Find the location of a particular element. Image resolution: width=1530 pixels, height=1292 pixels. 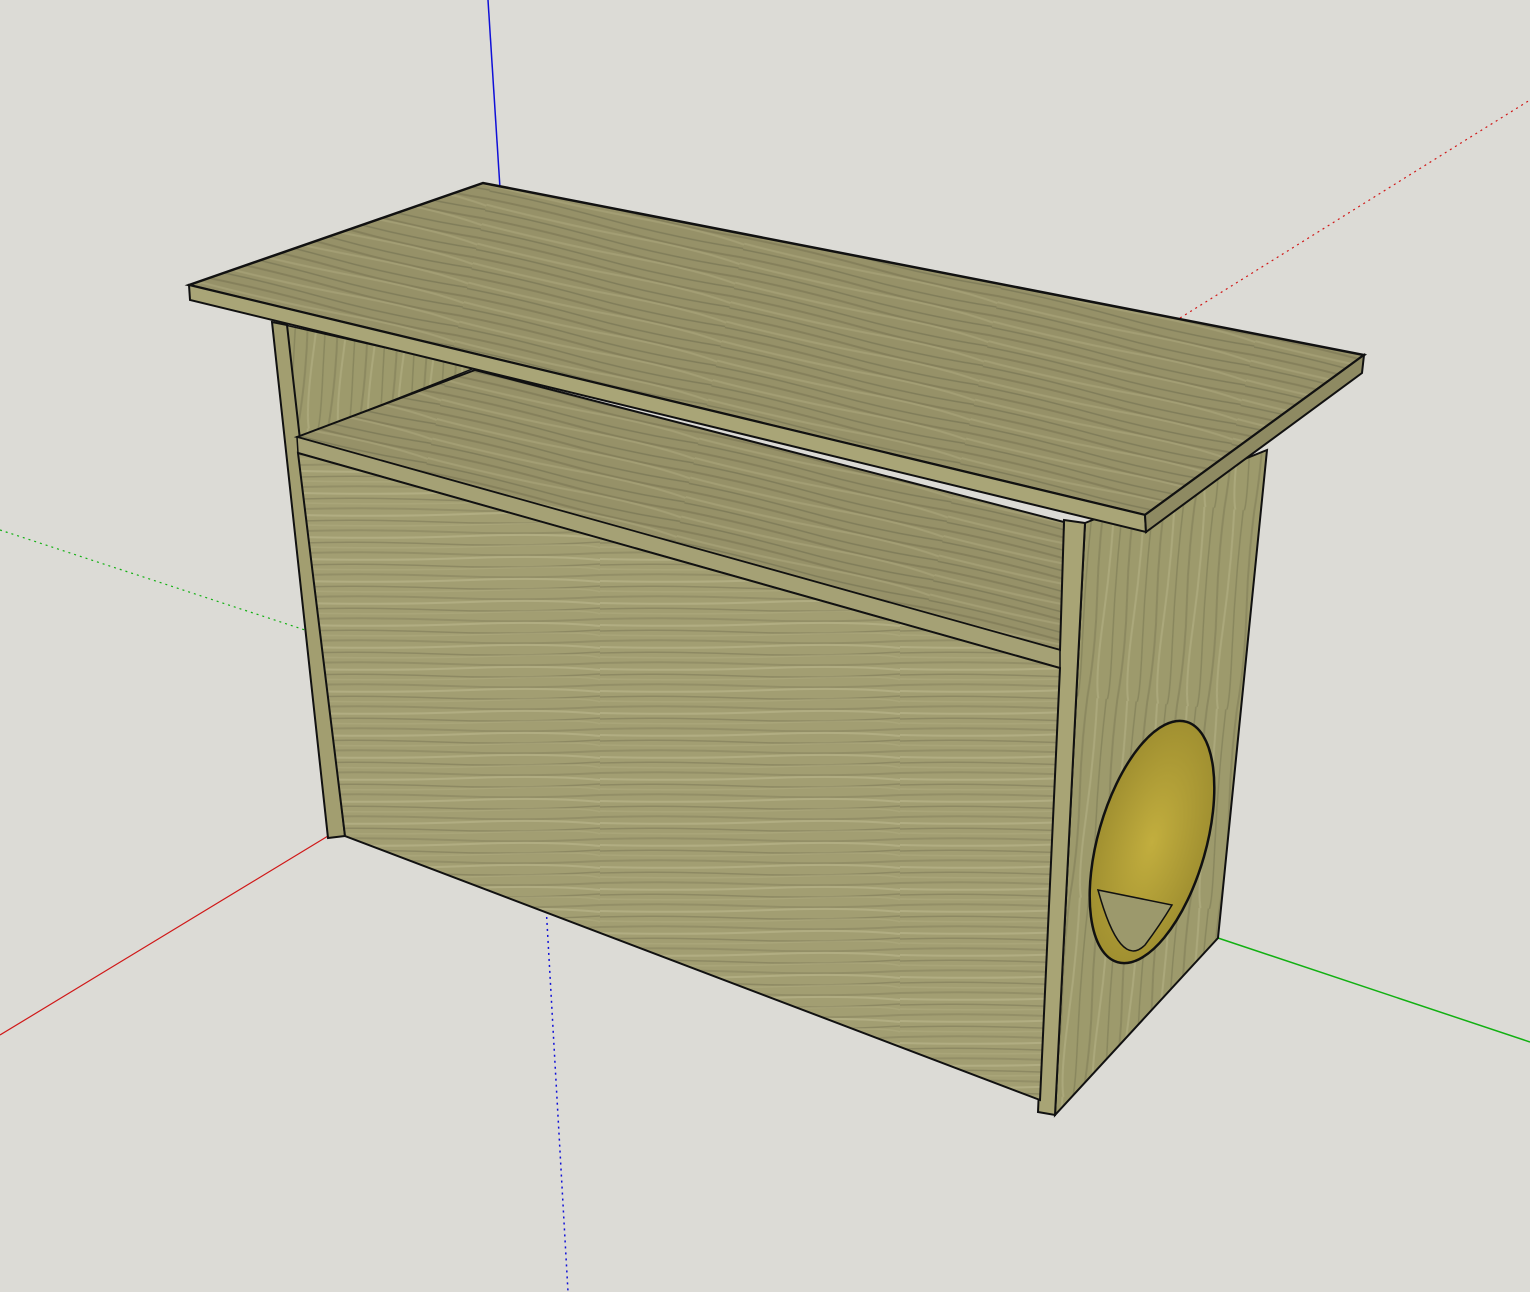

green-axis-solid is located at coordinates (1373, 990).